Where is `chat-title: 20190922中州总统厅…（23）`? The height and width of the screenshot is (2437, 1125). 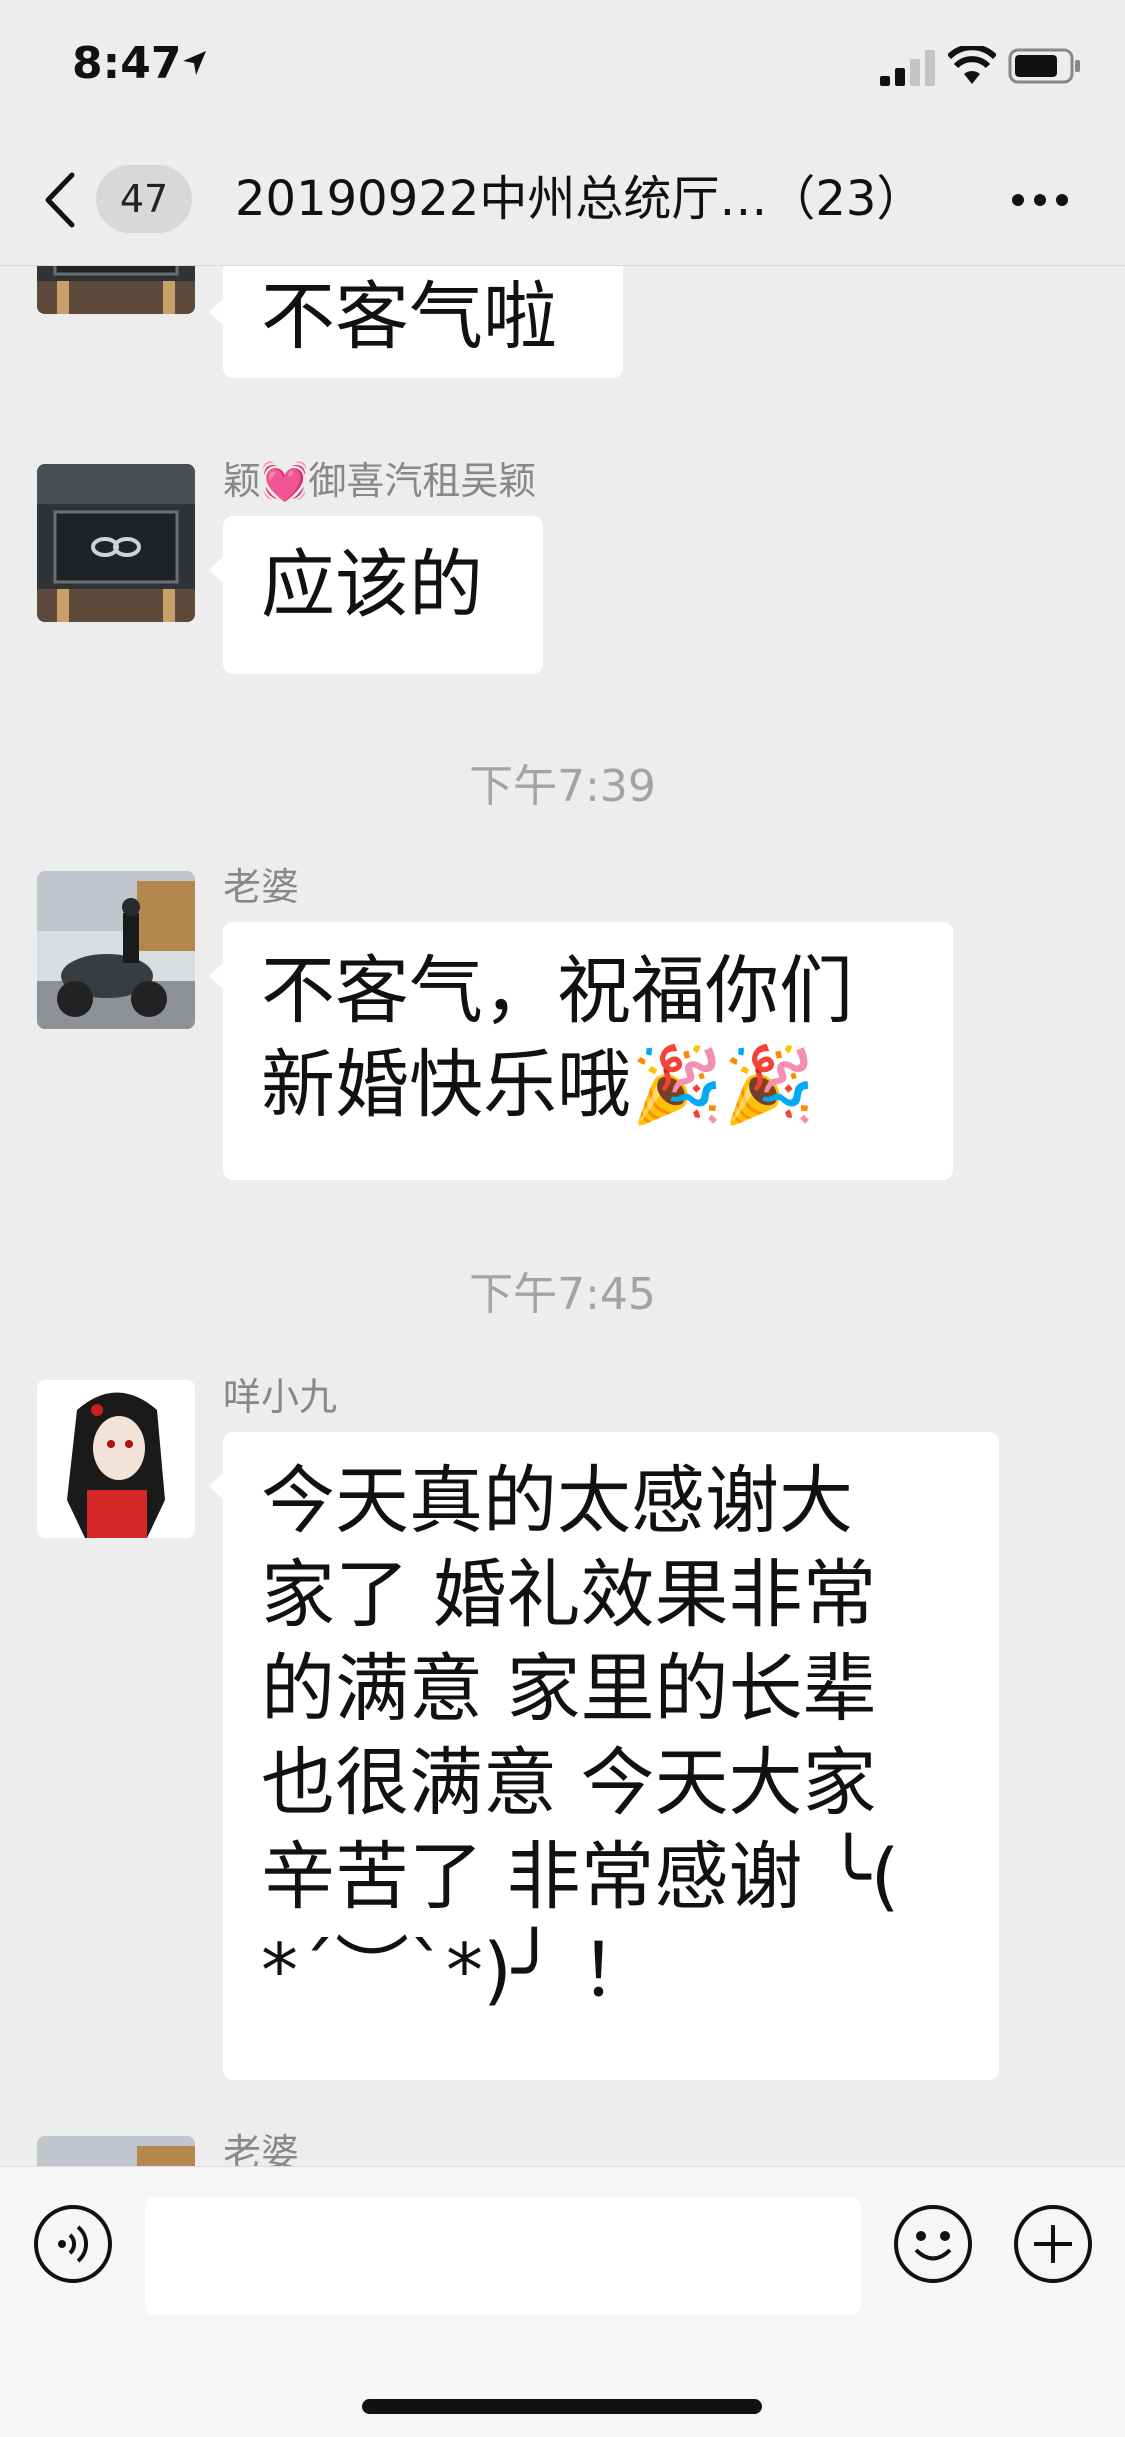 chat-title: 20190922中州总统厅…（23） is located at coordinates (580, 199).